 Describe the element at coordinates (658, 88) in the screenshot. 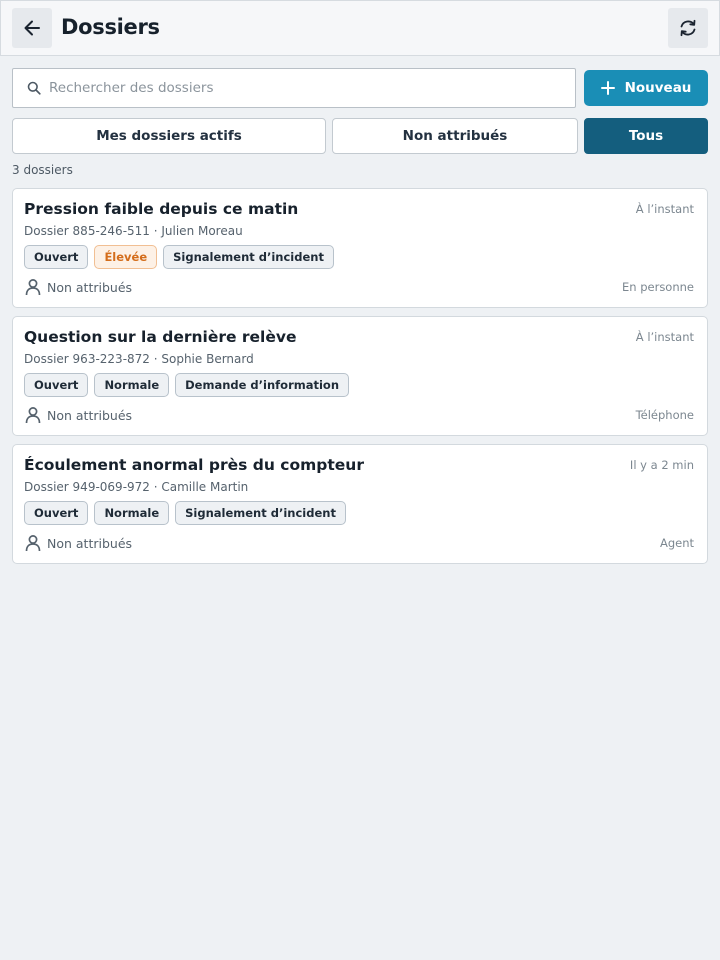

I see `new-case-label: Nouveau` at that location.